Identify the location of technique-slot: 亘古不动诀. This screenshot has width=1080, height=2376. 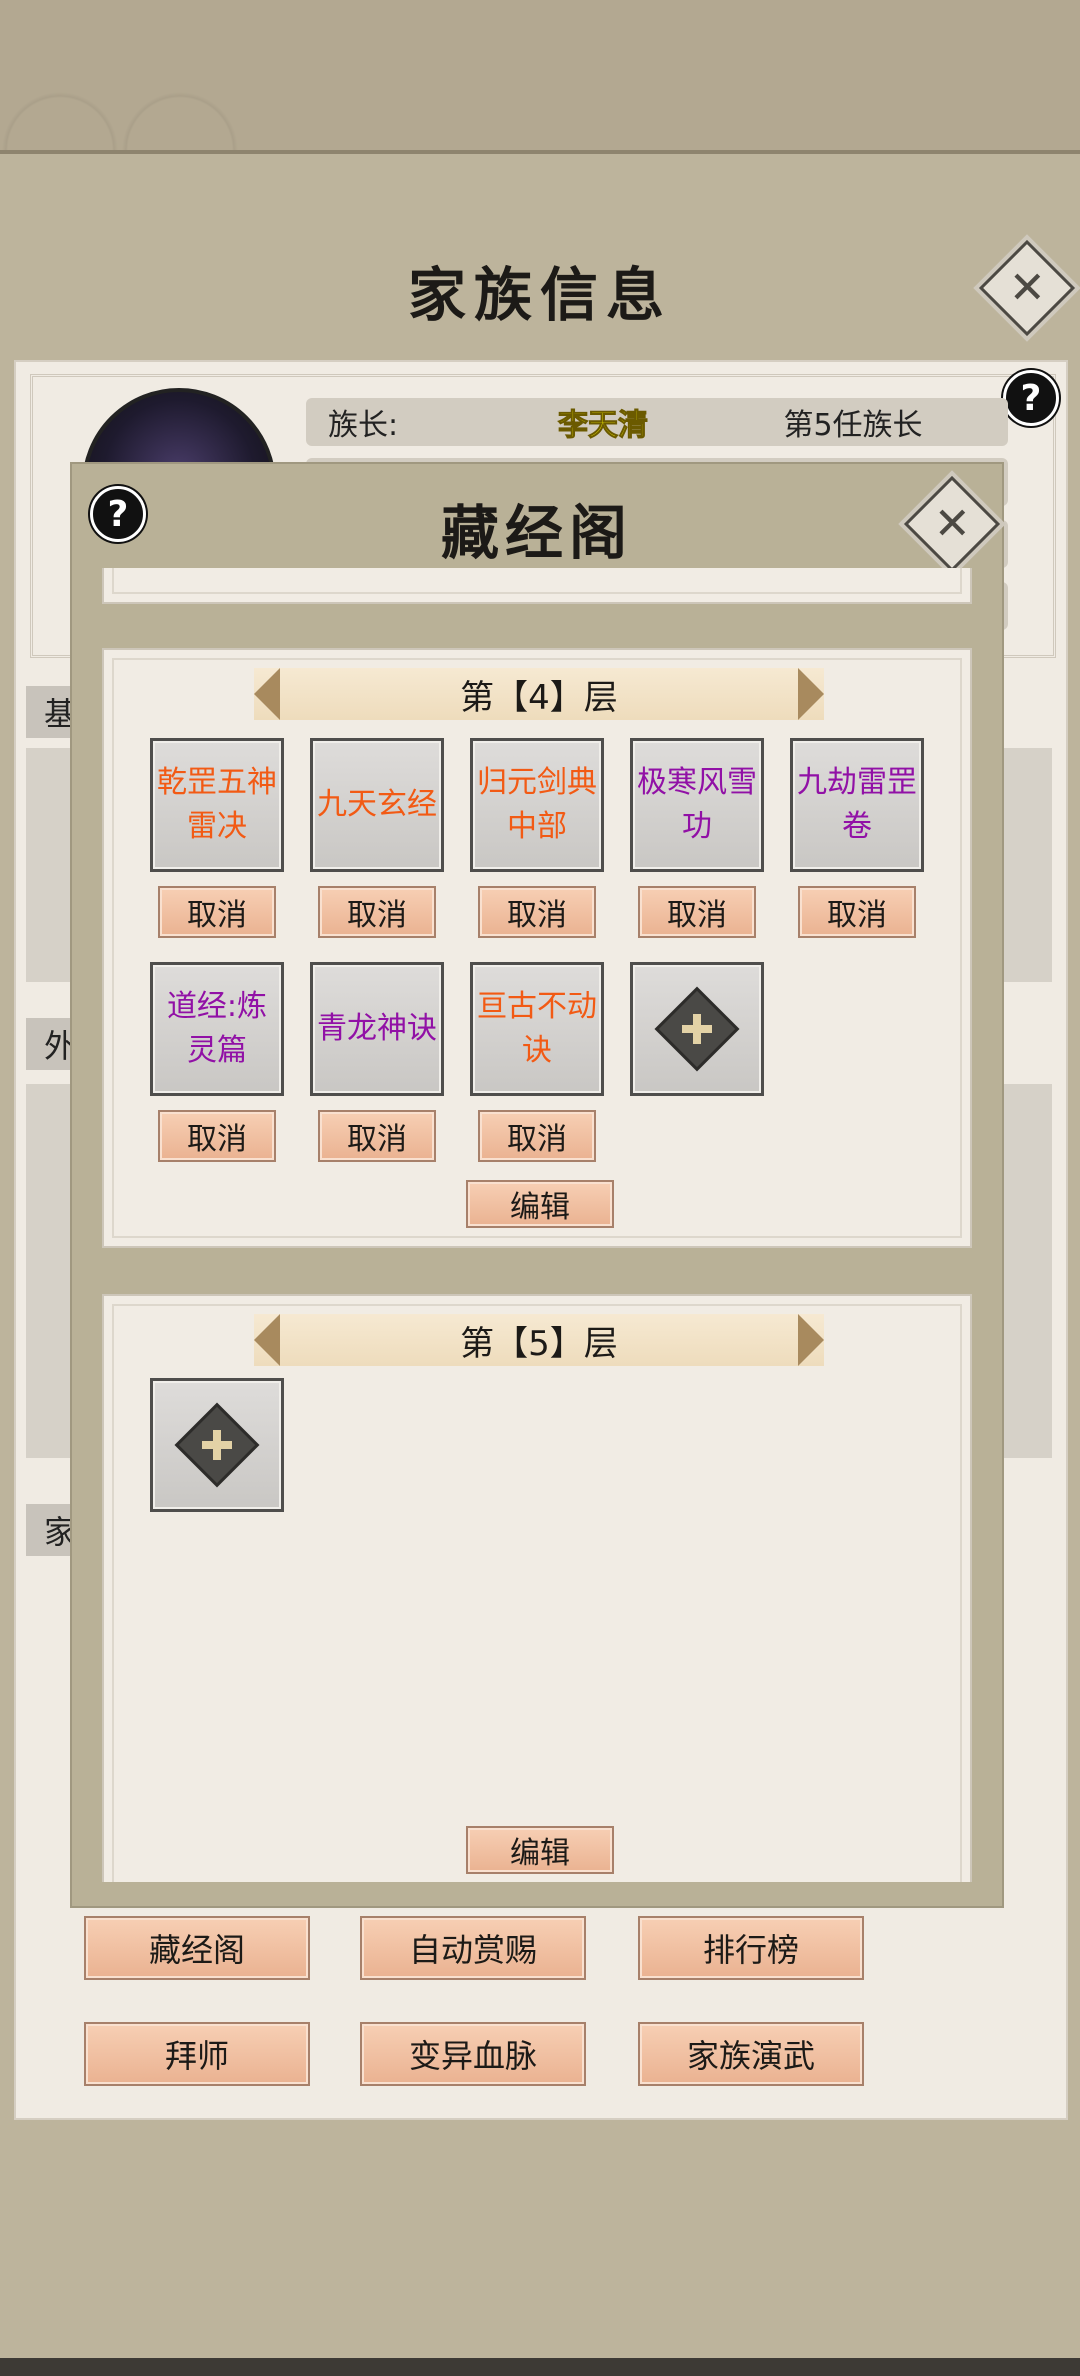
(537, 1029).